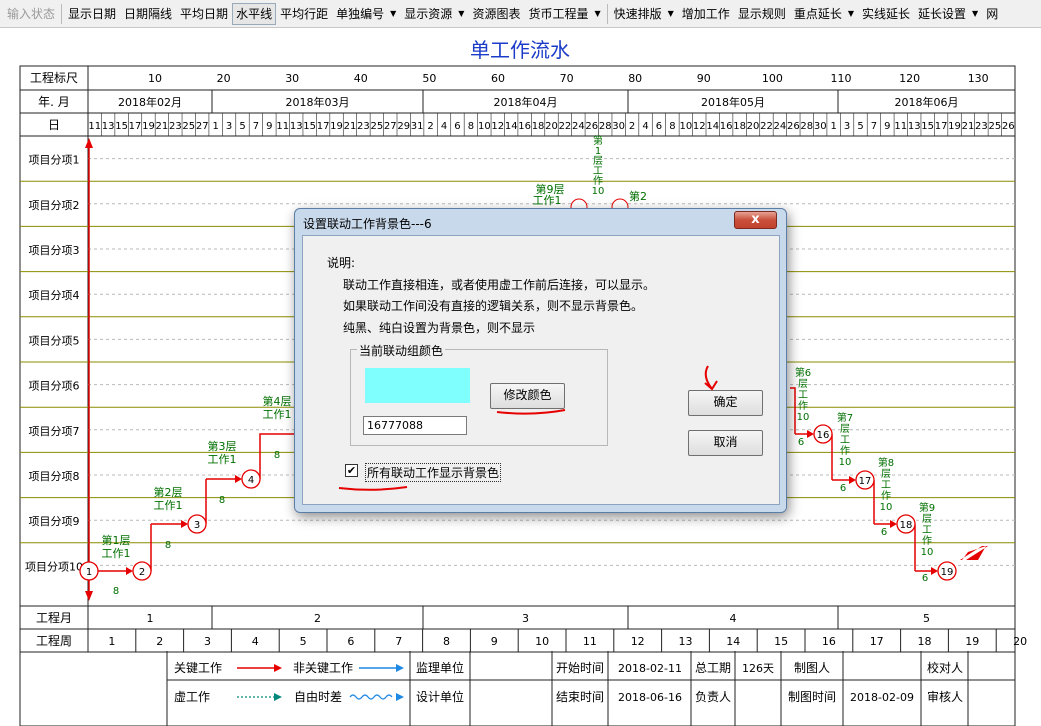 The width and height of the screenshot is (1041, 726). I want to click on close-icon: x, so click(755, 219).